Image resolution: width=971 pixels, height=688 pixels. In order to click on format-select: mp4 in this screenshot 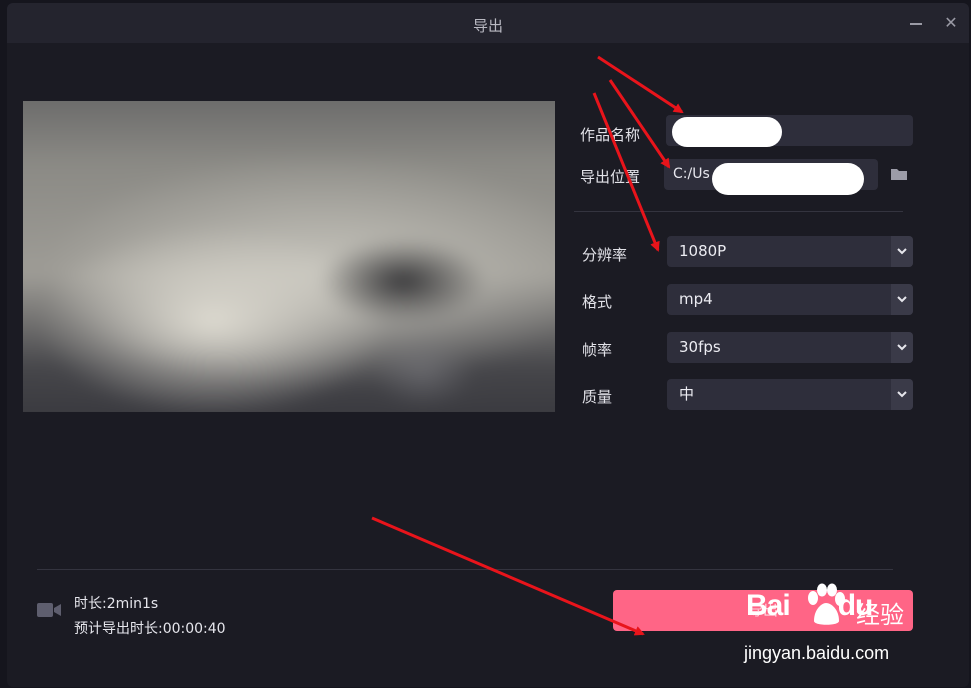, I will do `click(790, 299)`.